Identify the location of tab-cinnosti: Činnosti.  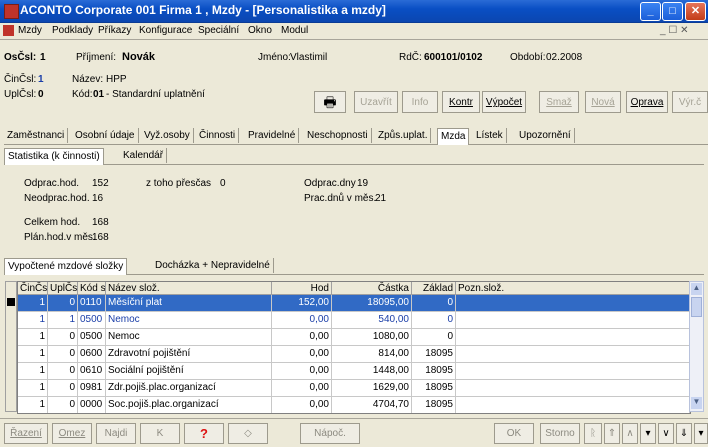
(218, 135).